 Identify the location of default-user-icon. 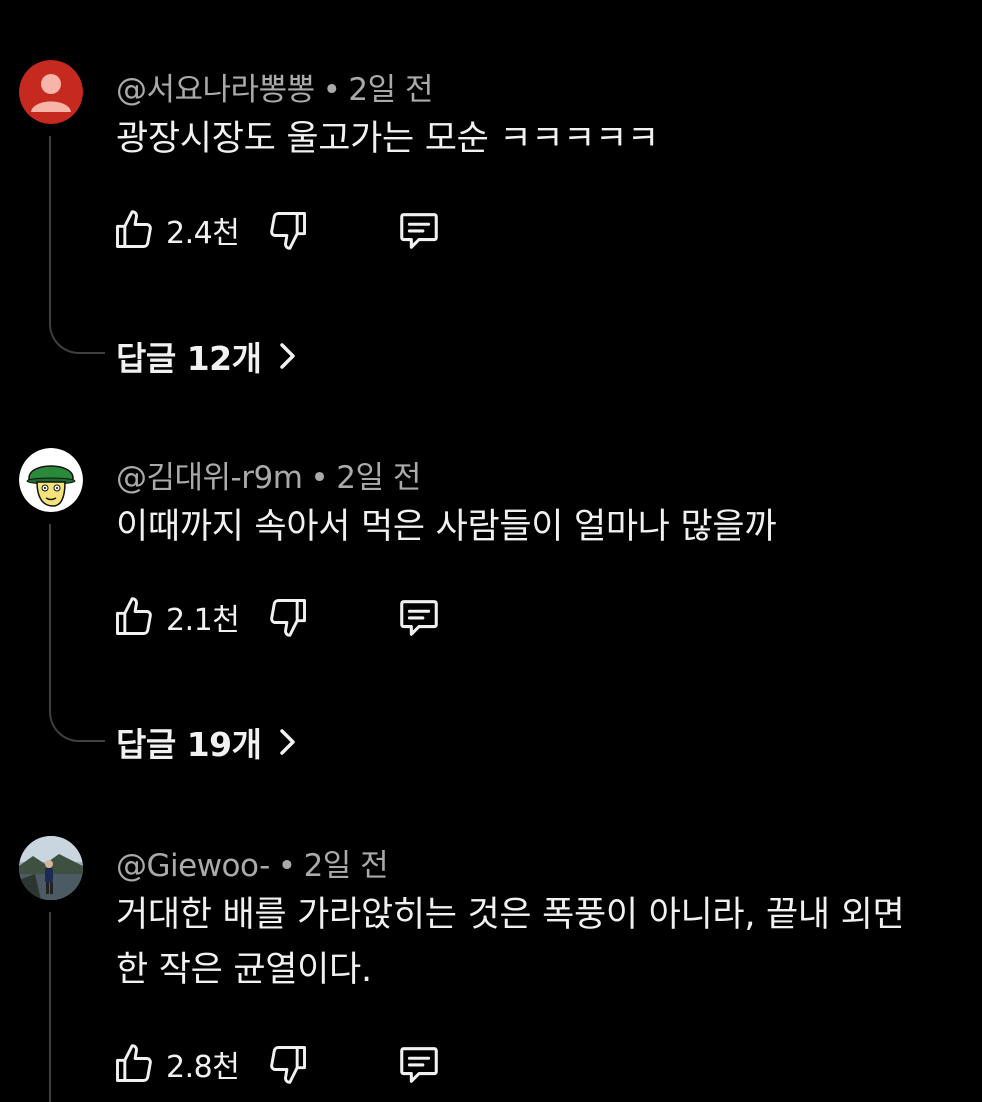
(51, 92).